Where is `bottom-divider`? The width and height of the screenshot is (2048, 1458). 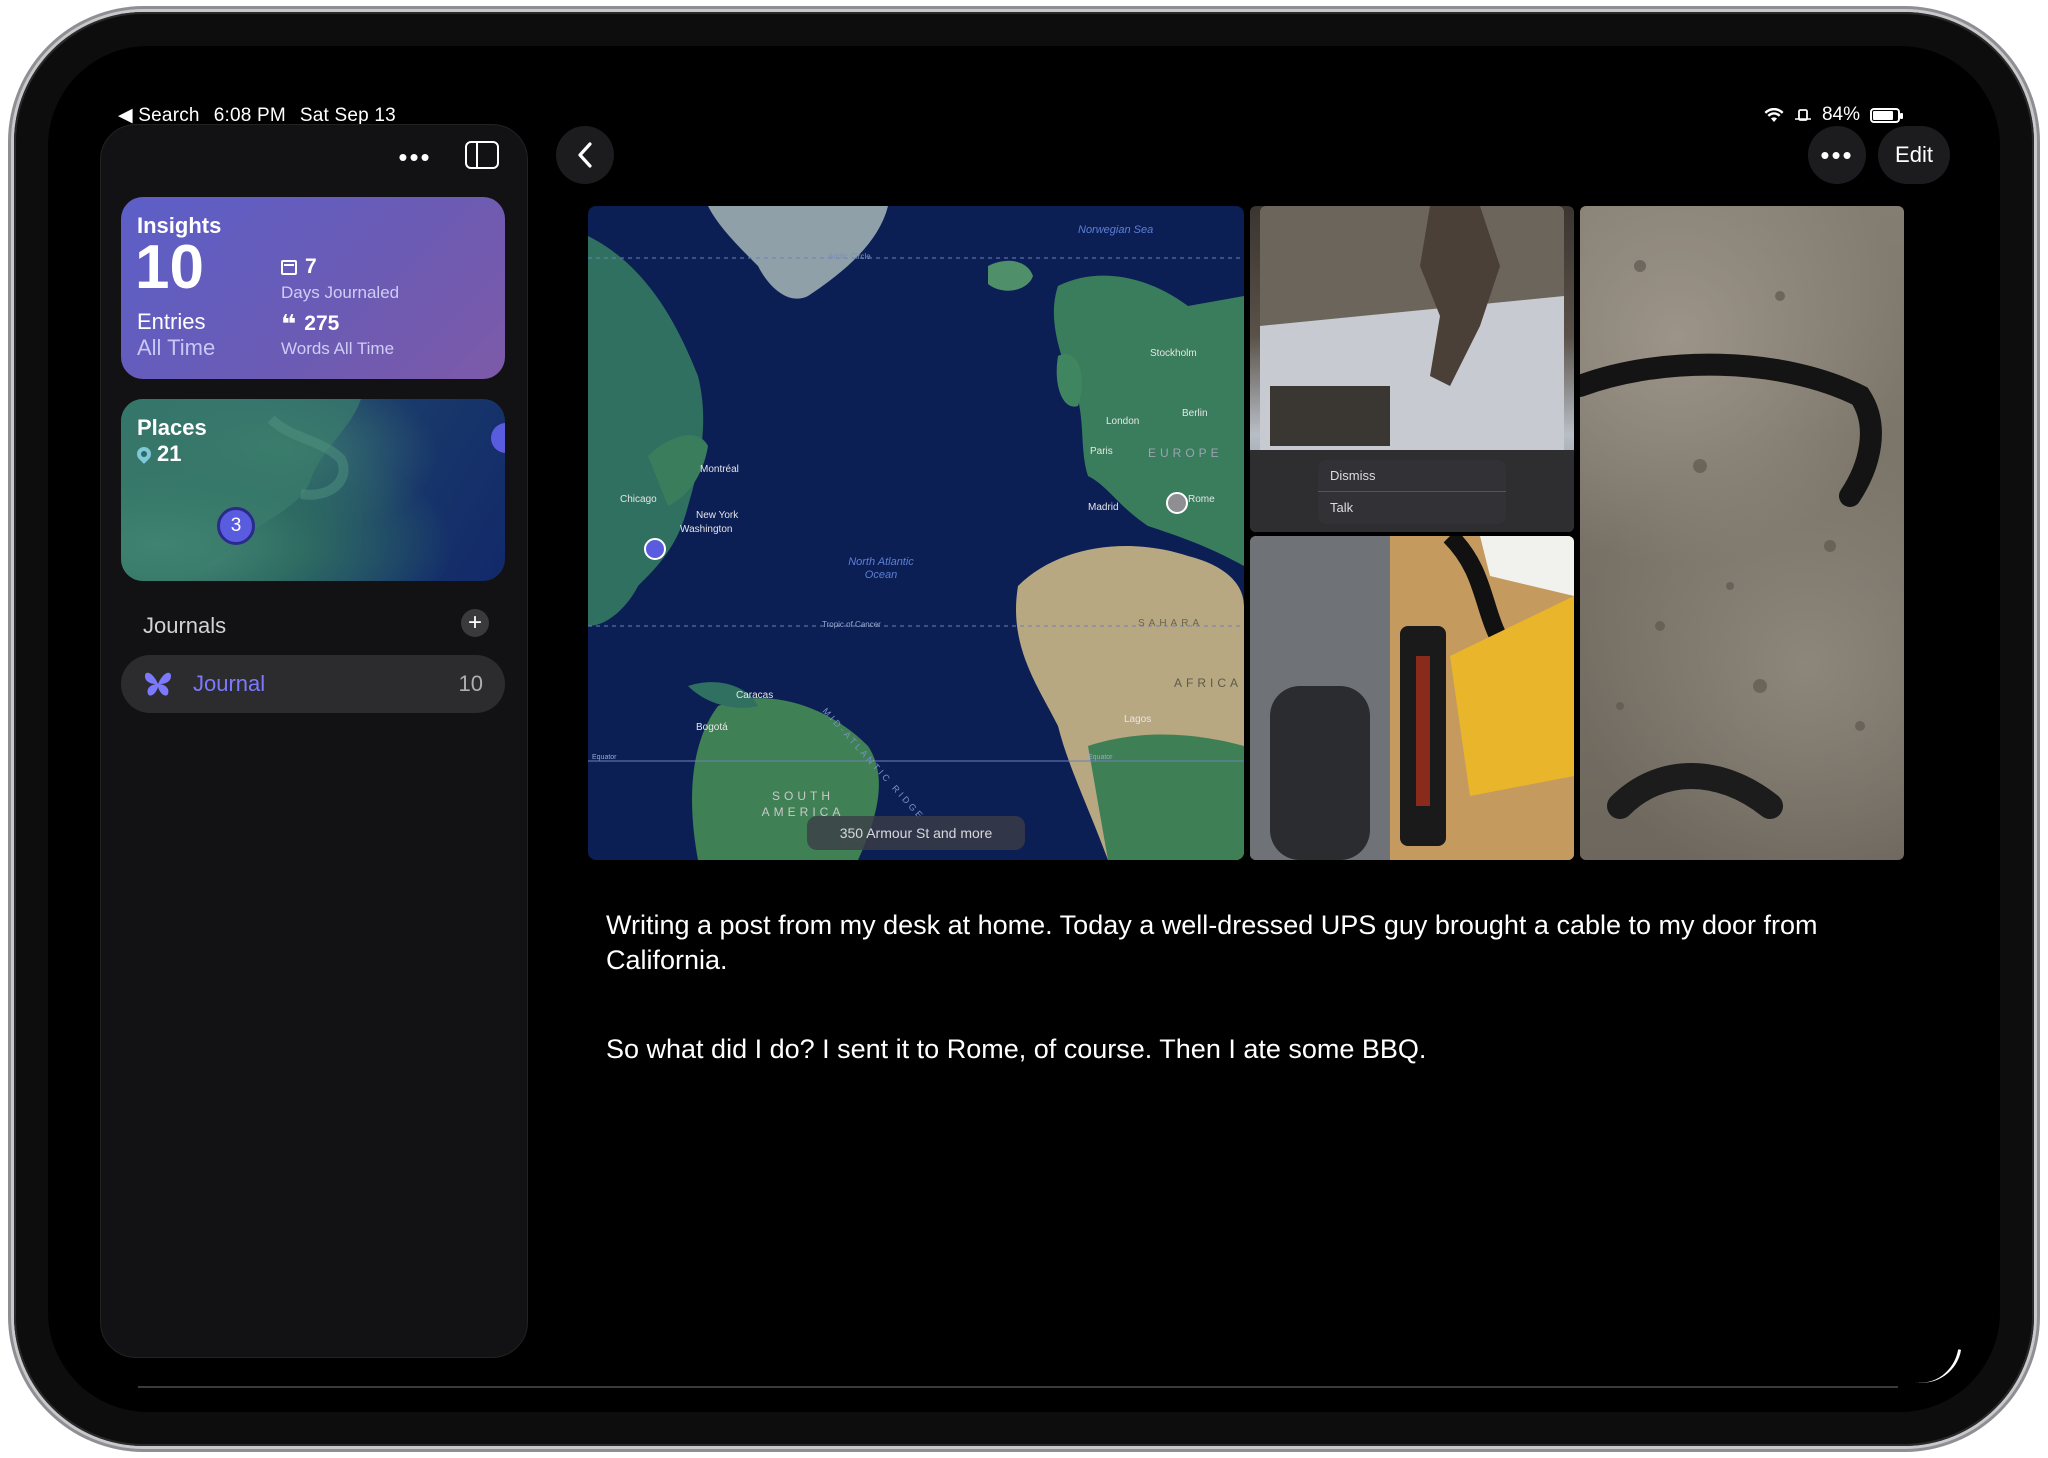
bottom-divider is located at coordinates (1018, 1387).